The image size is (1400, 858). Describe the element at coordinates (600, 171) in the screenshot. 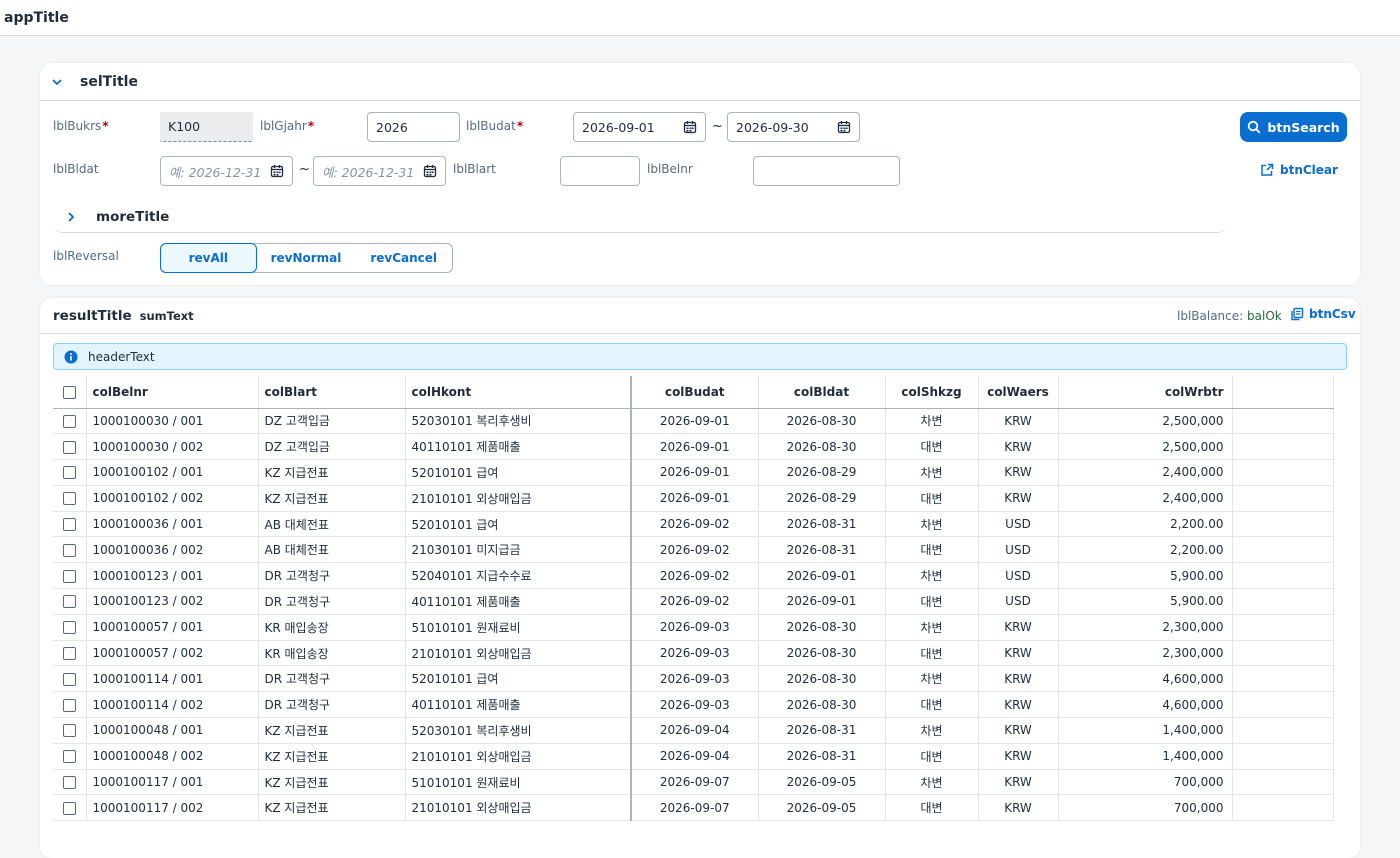

I see `blart-input` at that location.